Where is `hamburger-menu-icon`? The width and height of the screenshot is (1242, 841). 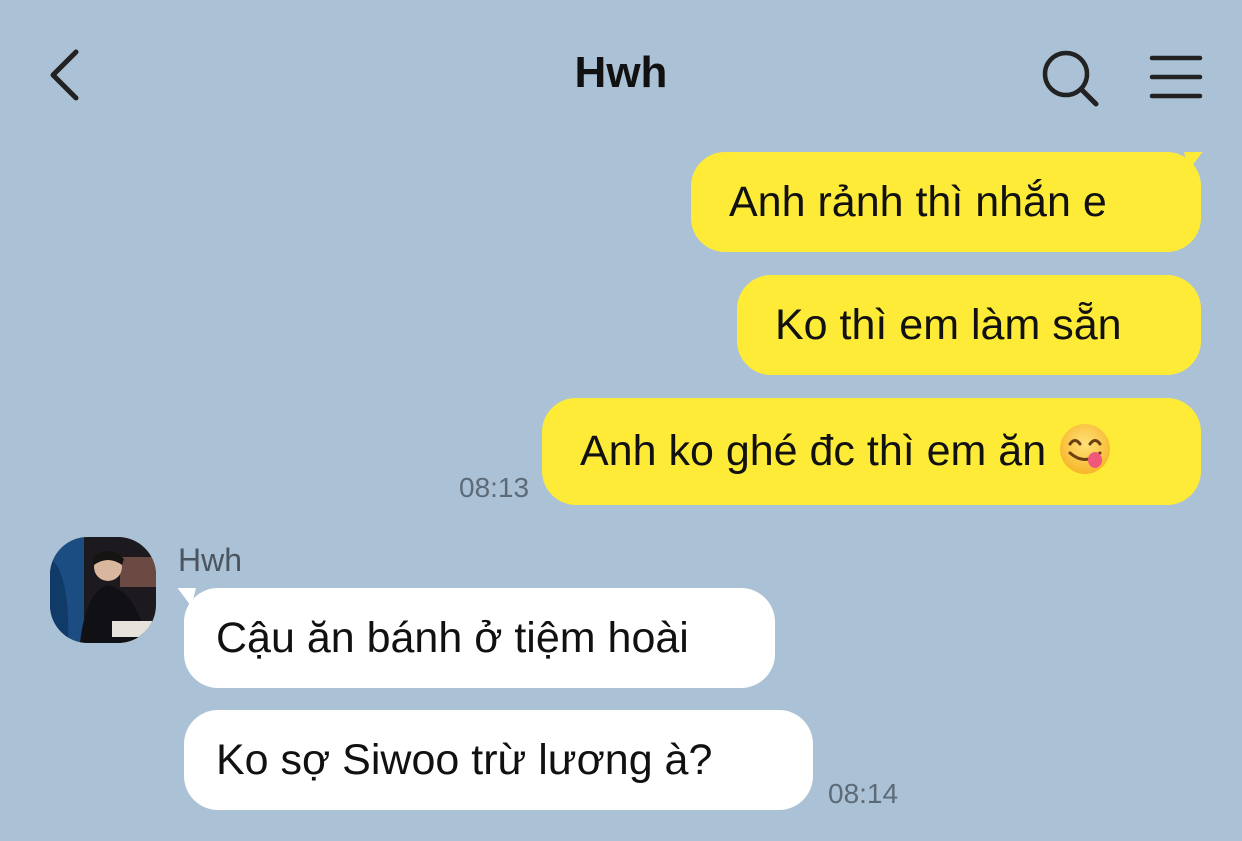 hamburger-menu-icon is located at coordinates (1176, 77).